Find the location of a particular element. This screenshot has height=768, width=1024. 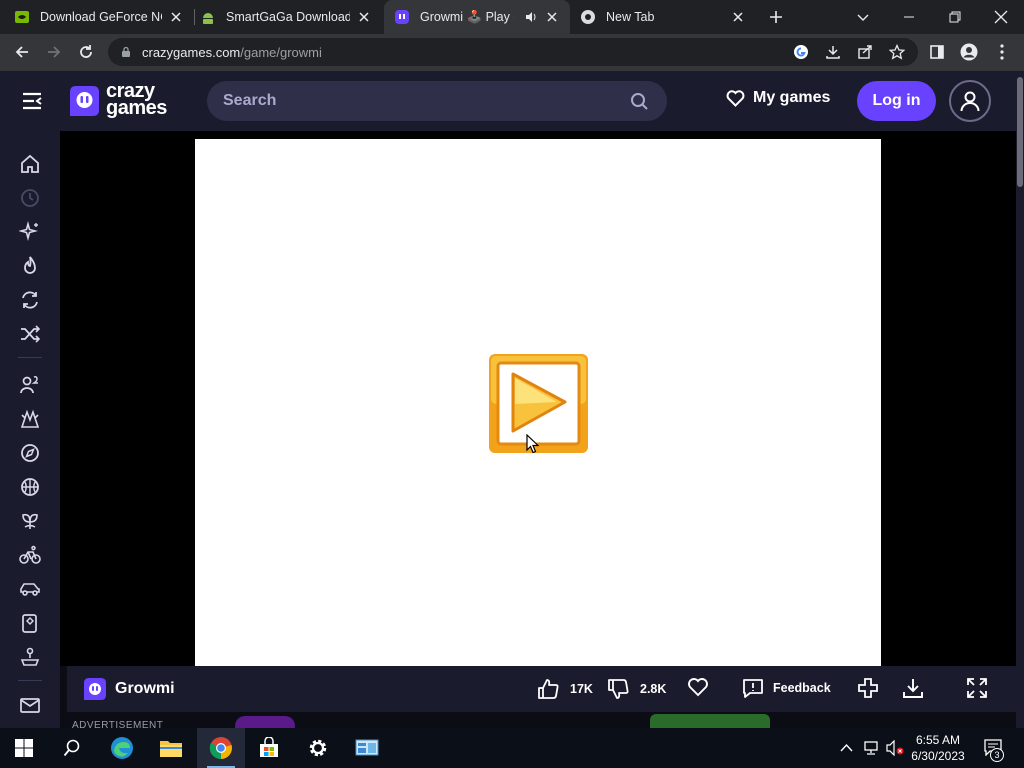

bike-icon is located at coordinates (30, 555).